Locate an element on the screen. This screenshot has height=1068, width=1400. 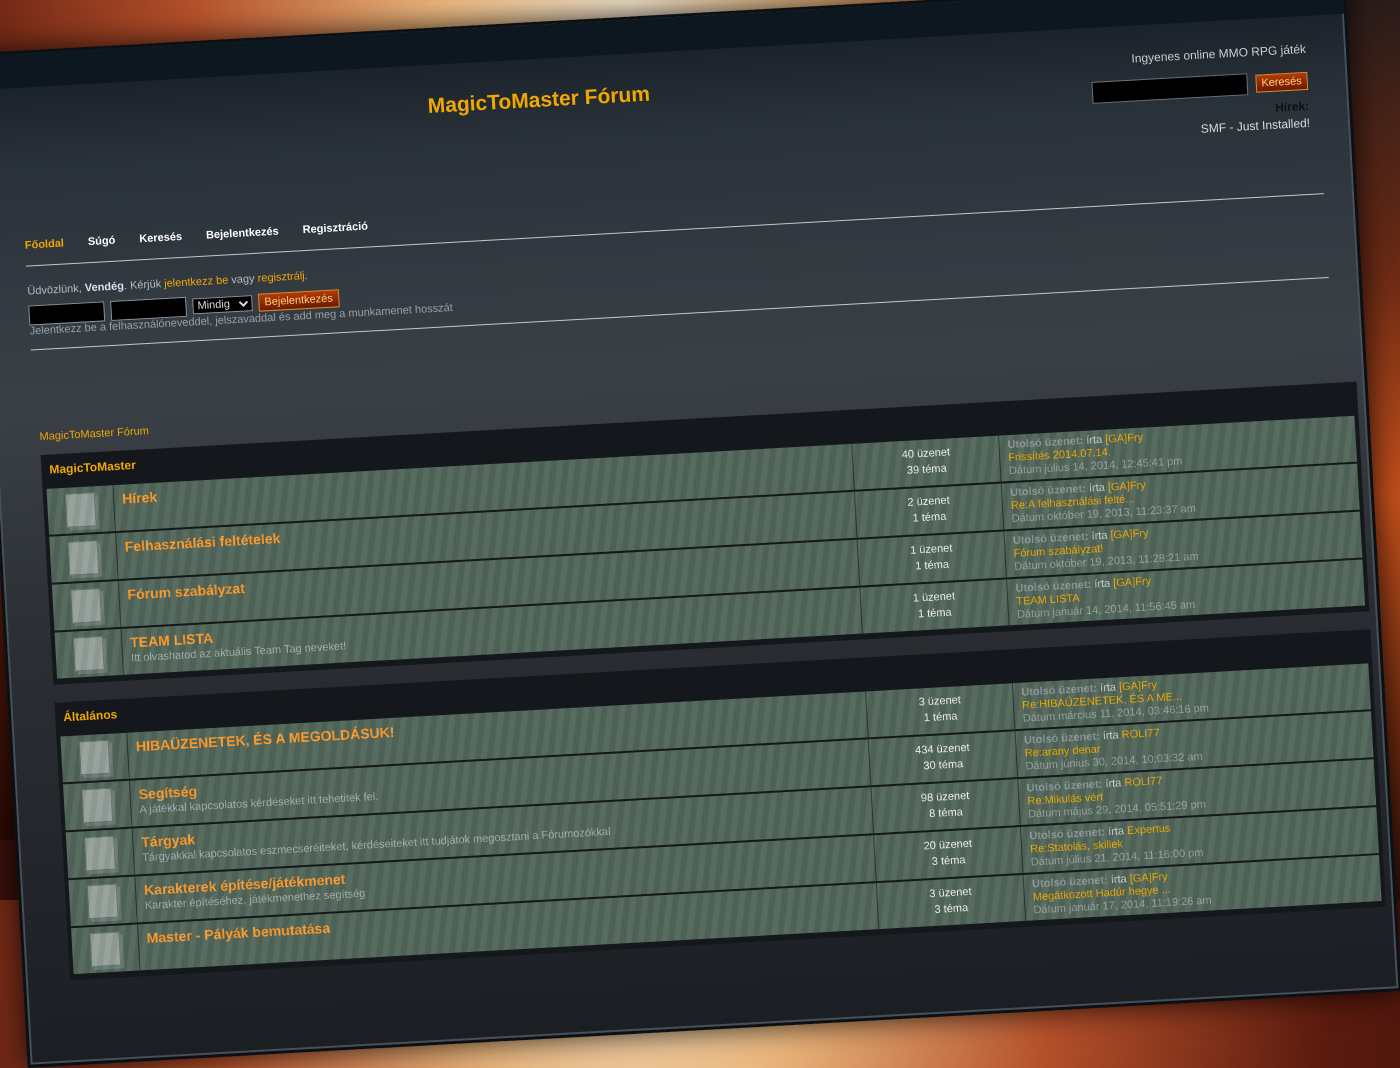
board-stats: 3 üzenet 1 téma is located at coordinates (941, 710).